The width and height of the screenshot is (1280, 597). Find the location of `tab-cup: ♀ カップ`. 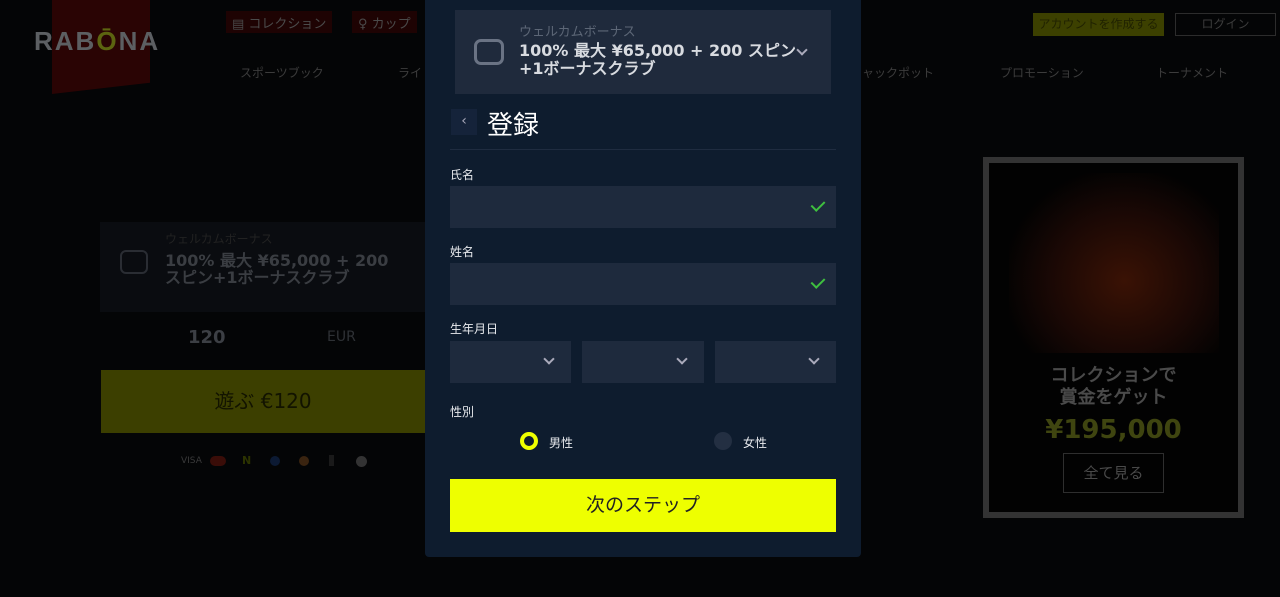

tab-cup: ♀ カップ is located at coordinates (384, 22).